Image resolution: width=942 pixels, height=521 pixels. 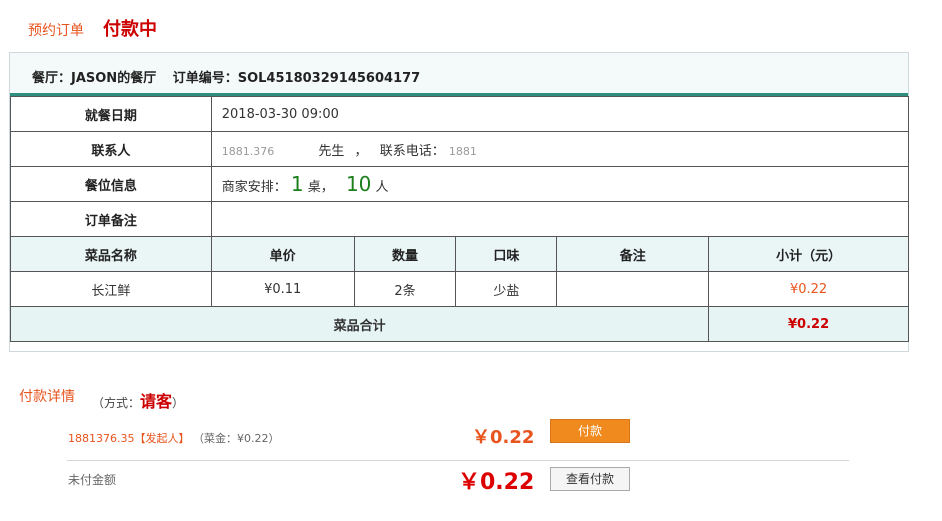 I want to click on dining-date-label: 就餐日期, so click(x=111, y=114).